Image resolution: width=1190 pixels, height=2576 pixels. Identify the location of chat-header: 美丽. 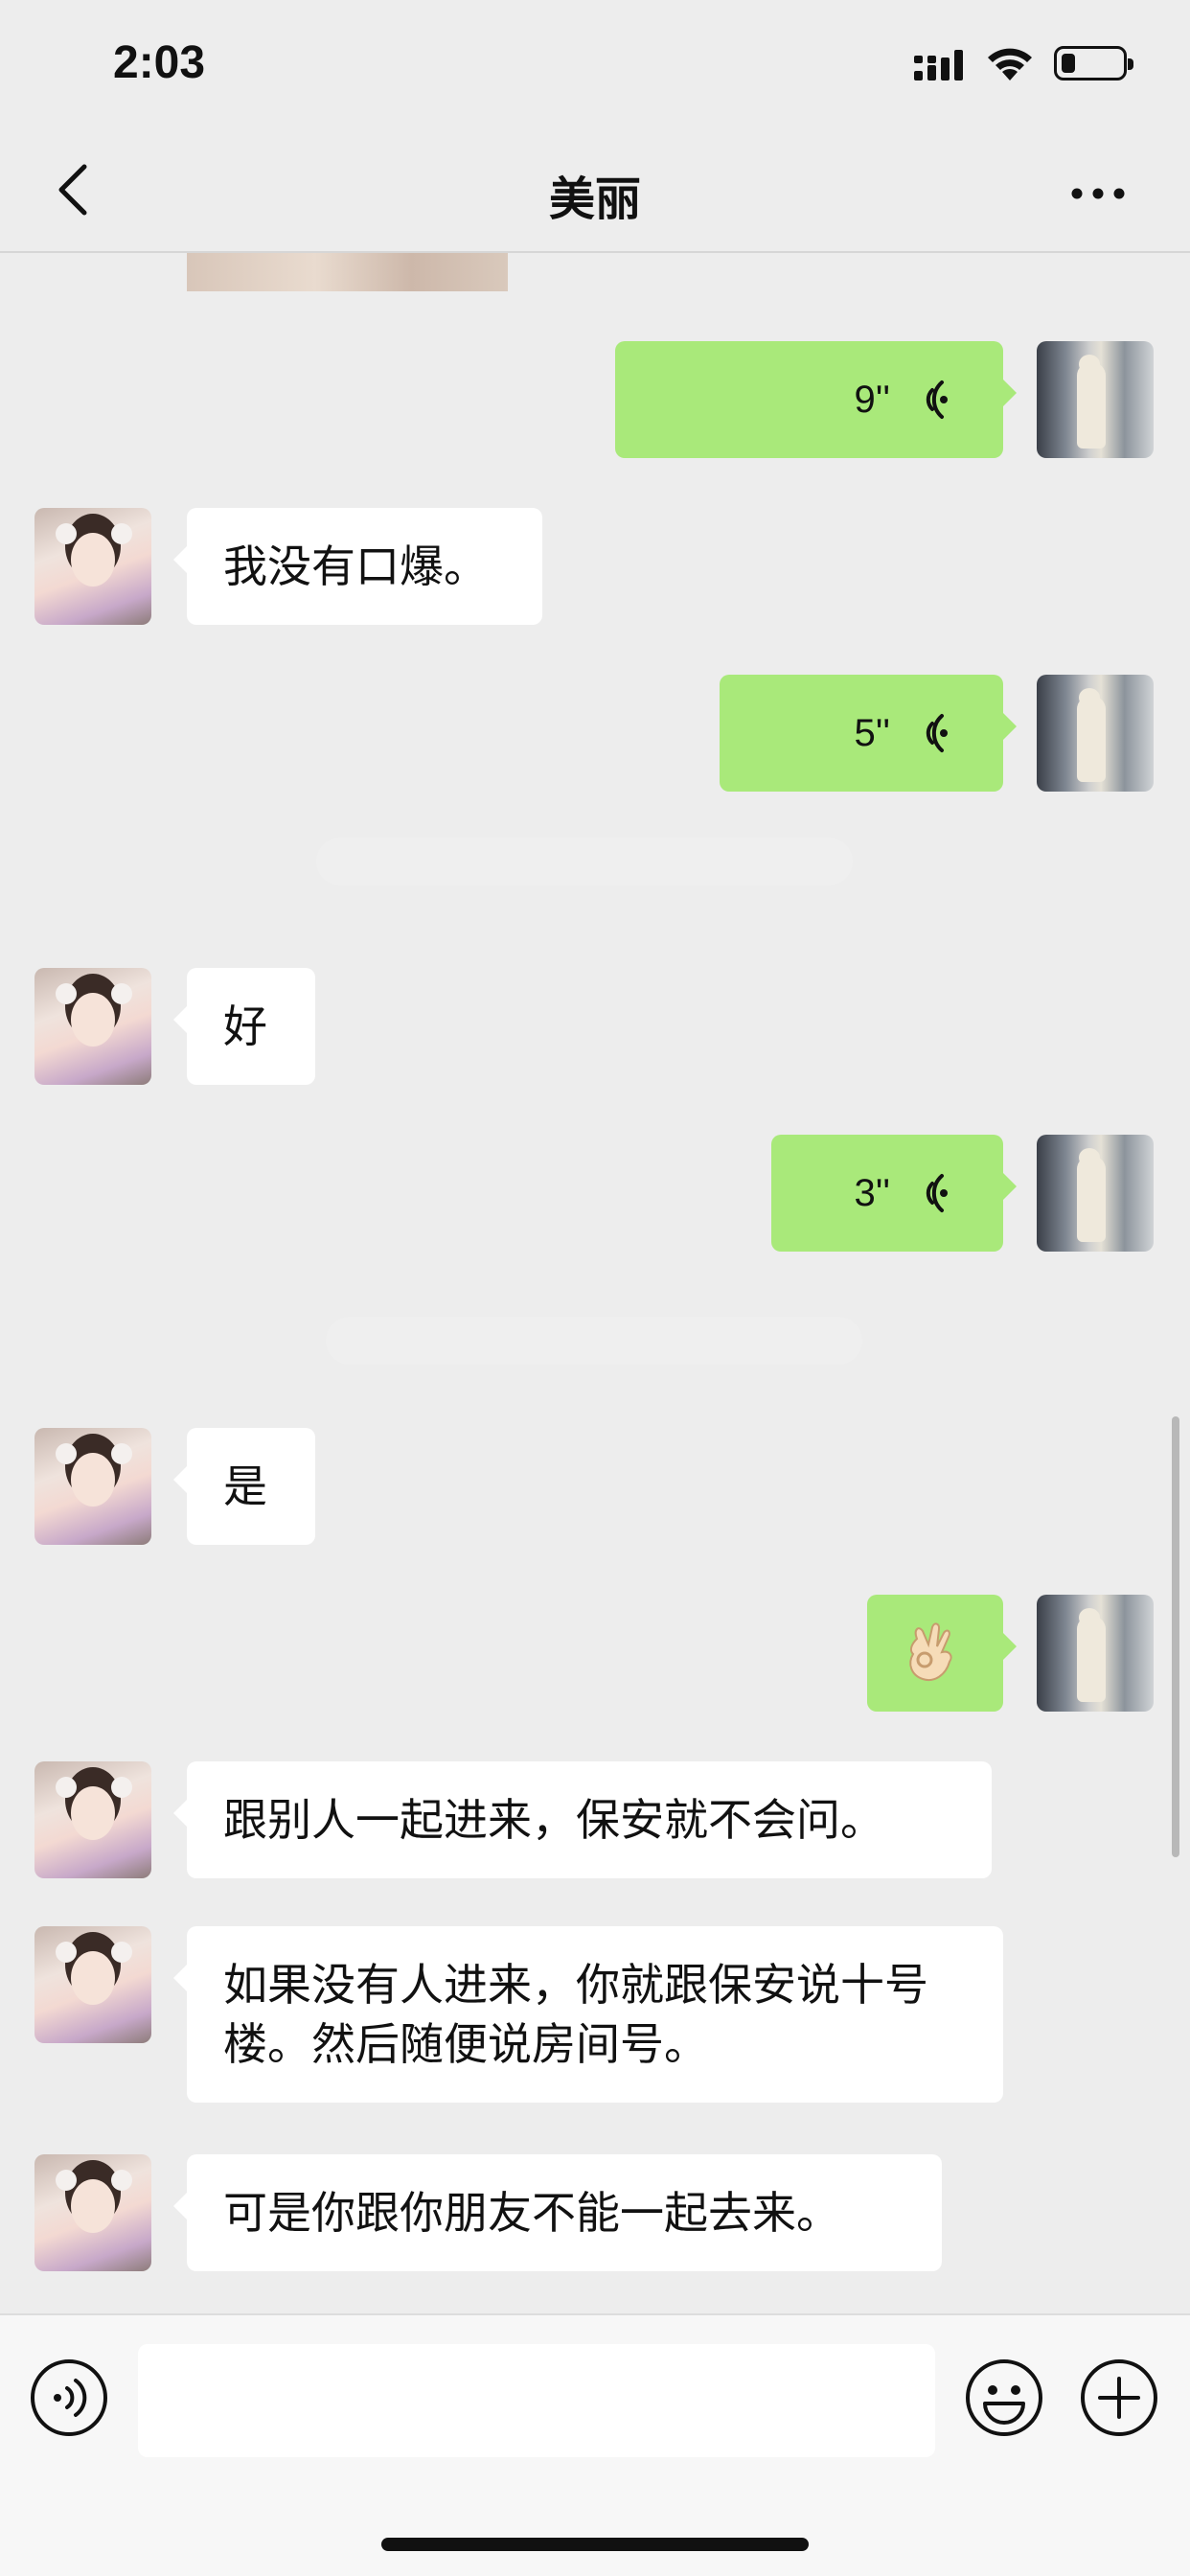
(595, 193).